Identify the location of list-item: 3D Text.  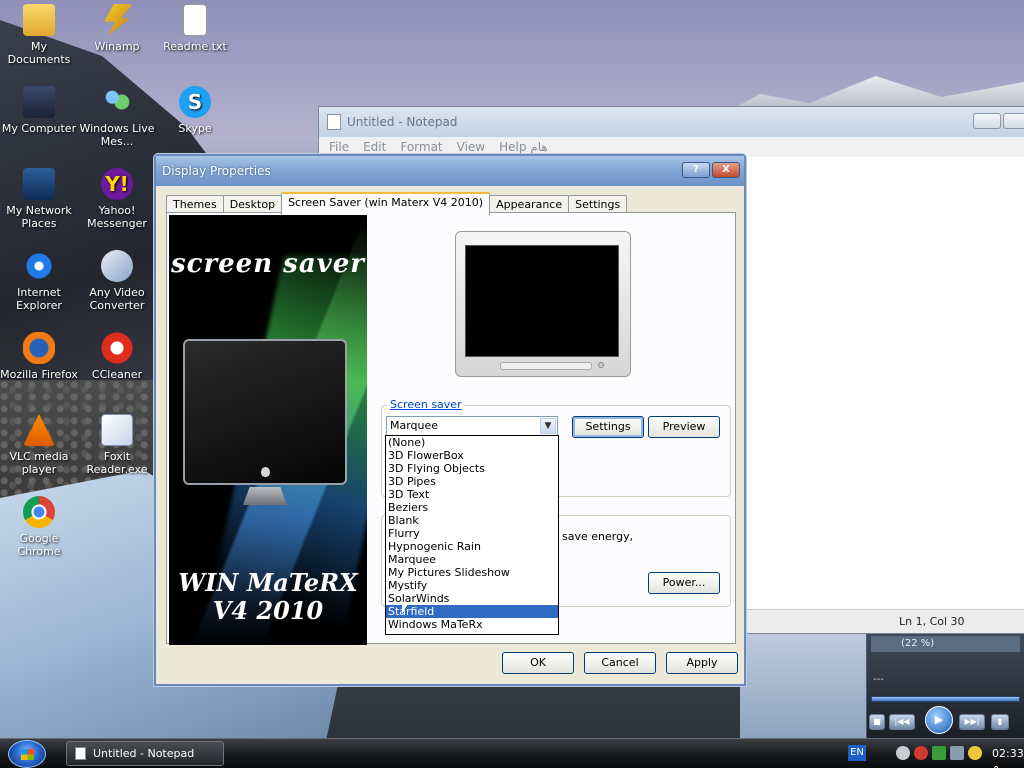
(472, 494).